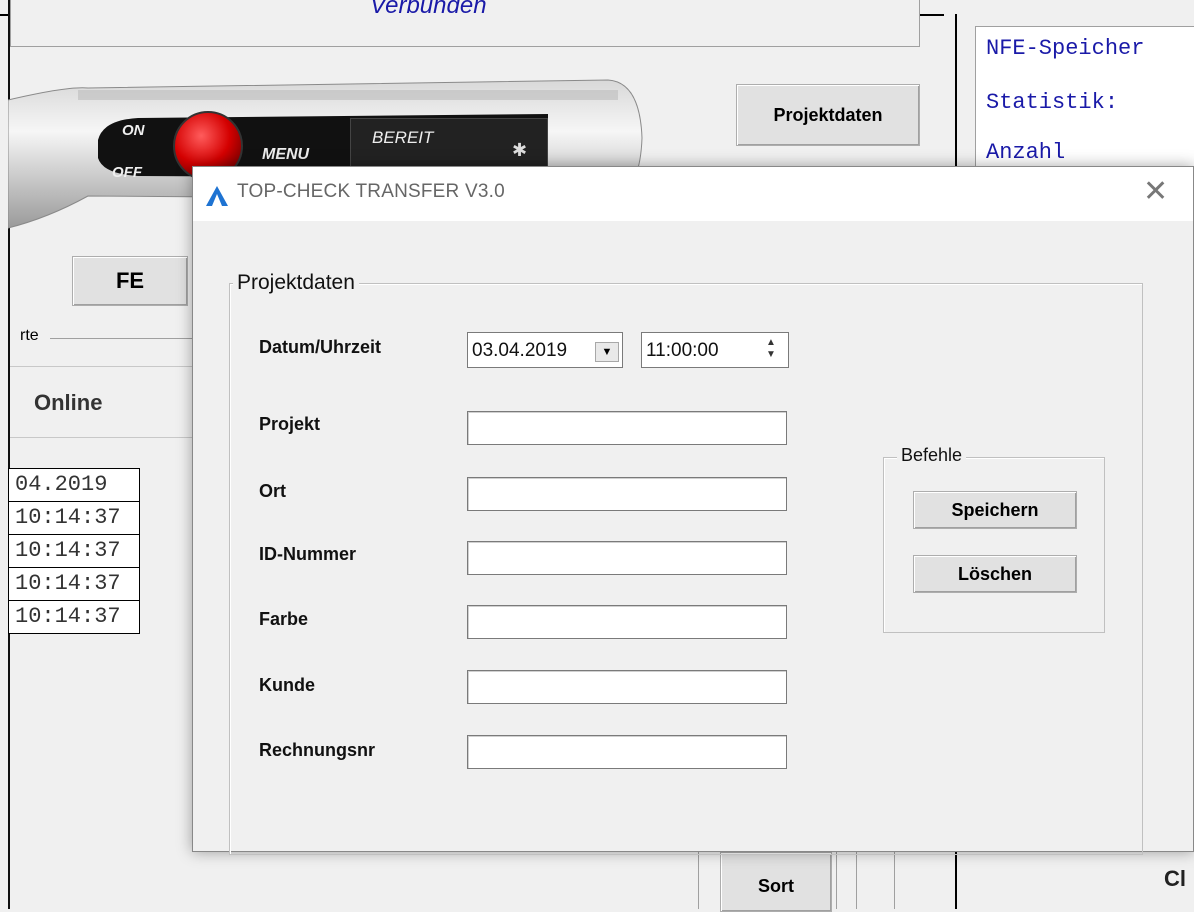 The image size is (1194, 912). What do you see at coordinates (121, 338) in the screenshot?
I see `measurement-group-border` at bounding box center [121, 338].